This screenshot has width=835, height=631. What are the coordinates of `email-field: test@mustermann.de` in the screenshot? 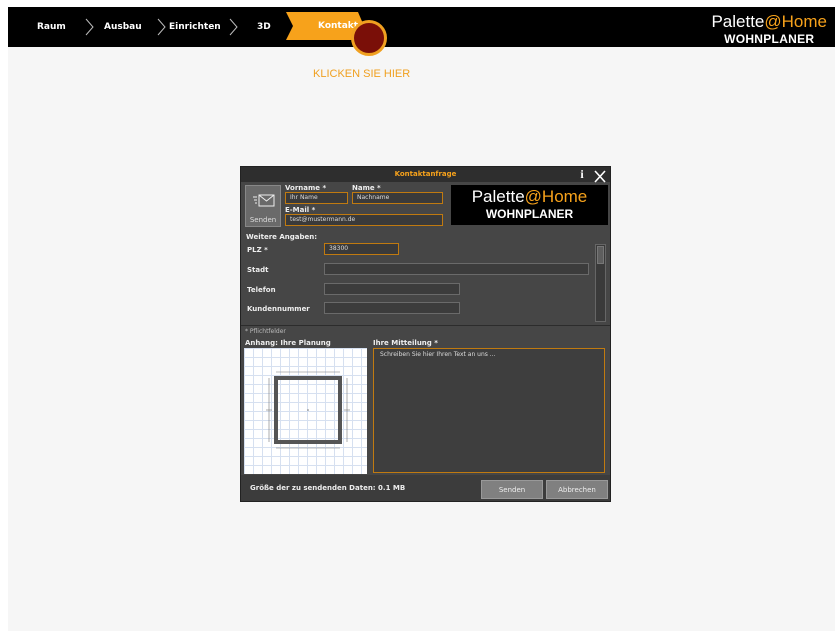 It's located at (364, 220).